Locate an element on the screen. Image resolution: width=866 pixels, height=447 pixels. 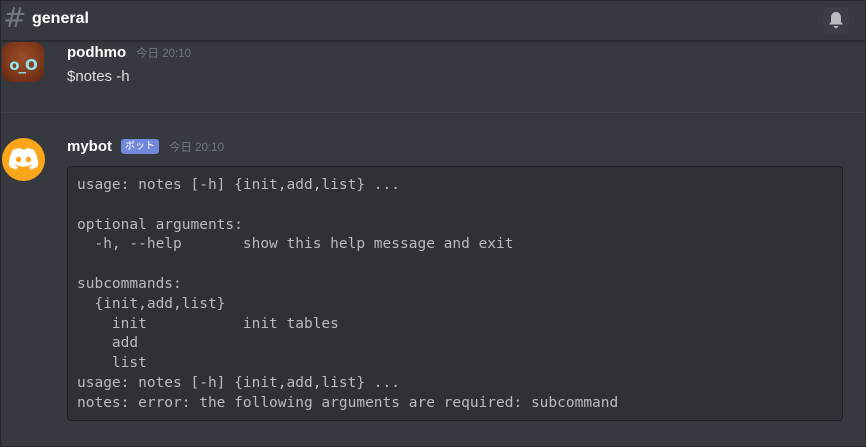
bot-controller-icon is located at coordinates (23, 159).